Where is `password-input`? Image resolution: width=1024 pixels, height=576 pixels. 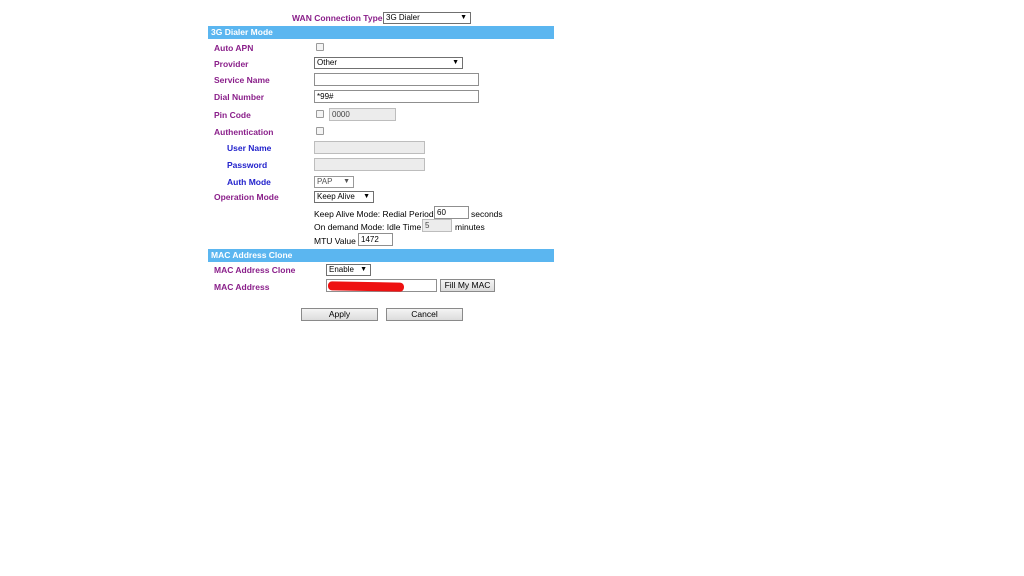 password-input is located at coordinates (369, 164).